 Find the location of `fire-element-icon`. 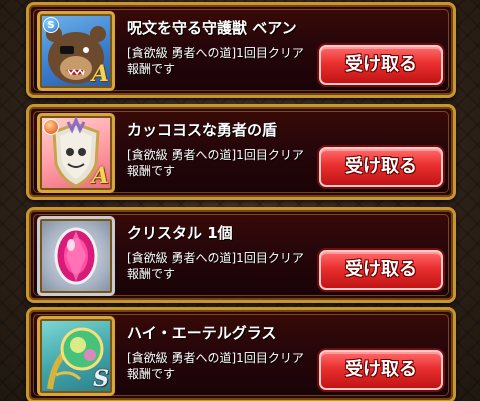

fire-element-icon is located at coordinates (51, 127).